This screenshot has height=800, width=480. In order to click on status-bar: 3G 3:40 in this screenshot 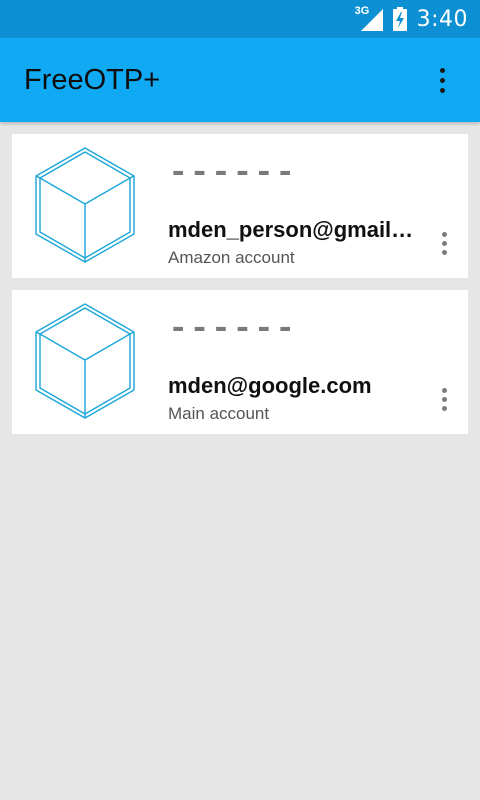, I will do `click(240, 19)`.